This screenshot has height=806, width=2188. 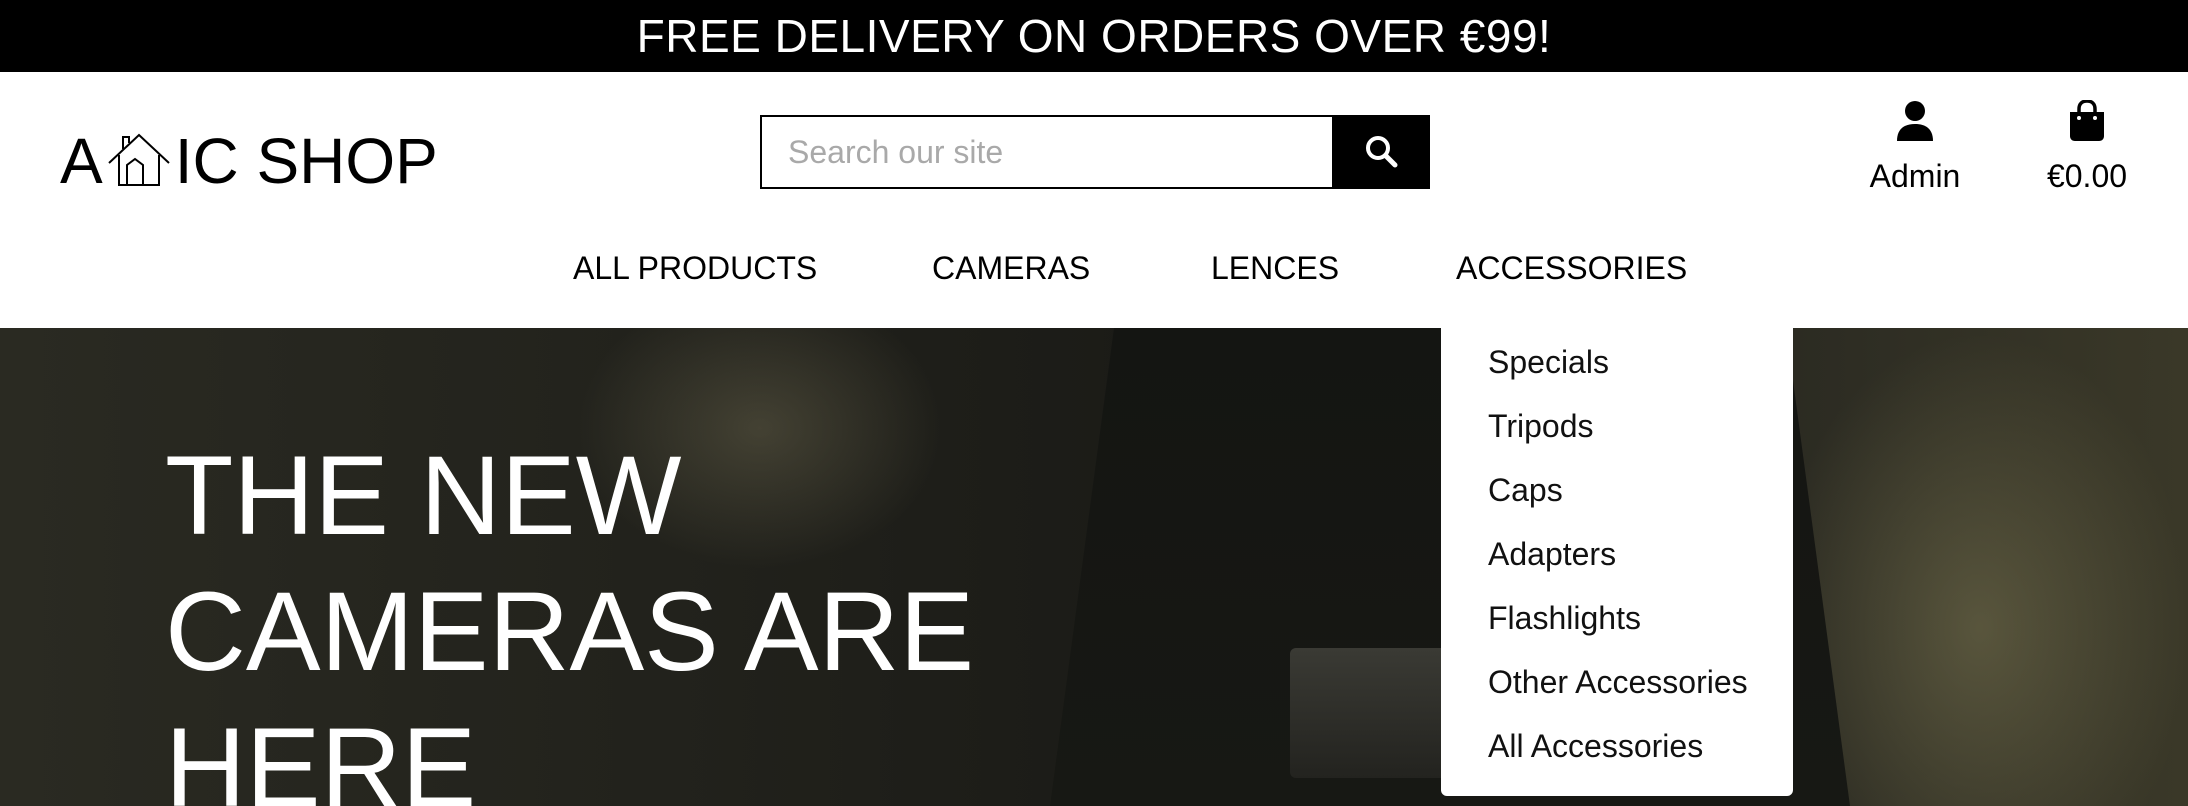 I want to click on house-icon, so click(x=139, y=161).